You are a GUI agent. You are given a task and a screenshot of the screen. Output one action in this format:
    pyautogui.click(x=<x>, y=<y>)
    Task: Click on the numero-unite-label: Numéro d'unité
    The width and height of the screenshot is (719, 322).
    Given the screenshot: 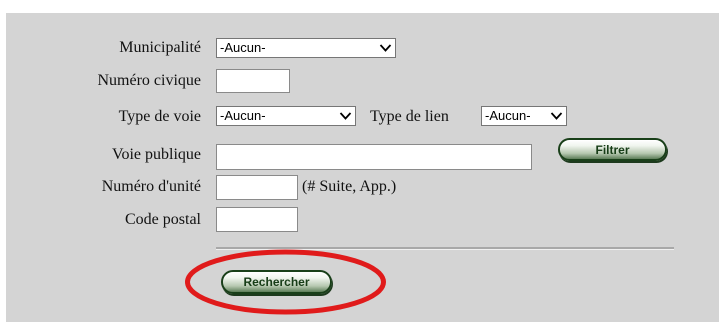 What is the action you would take?
    pyautogui.click(x=151, y=186)
    